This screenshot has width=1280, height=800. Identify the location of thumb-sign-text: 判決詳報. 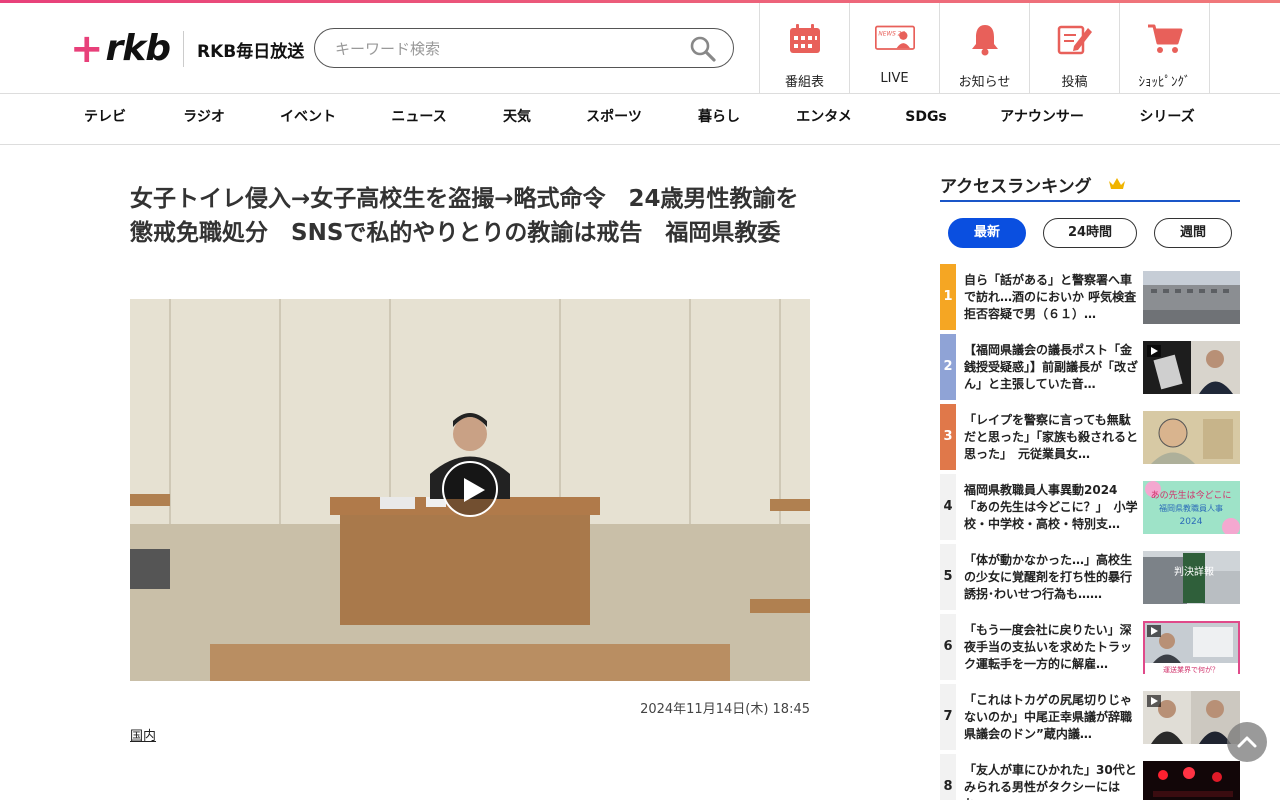
(1194, 571).